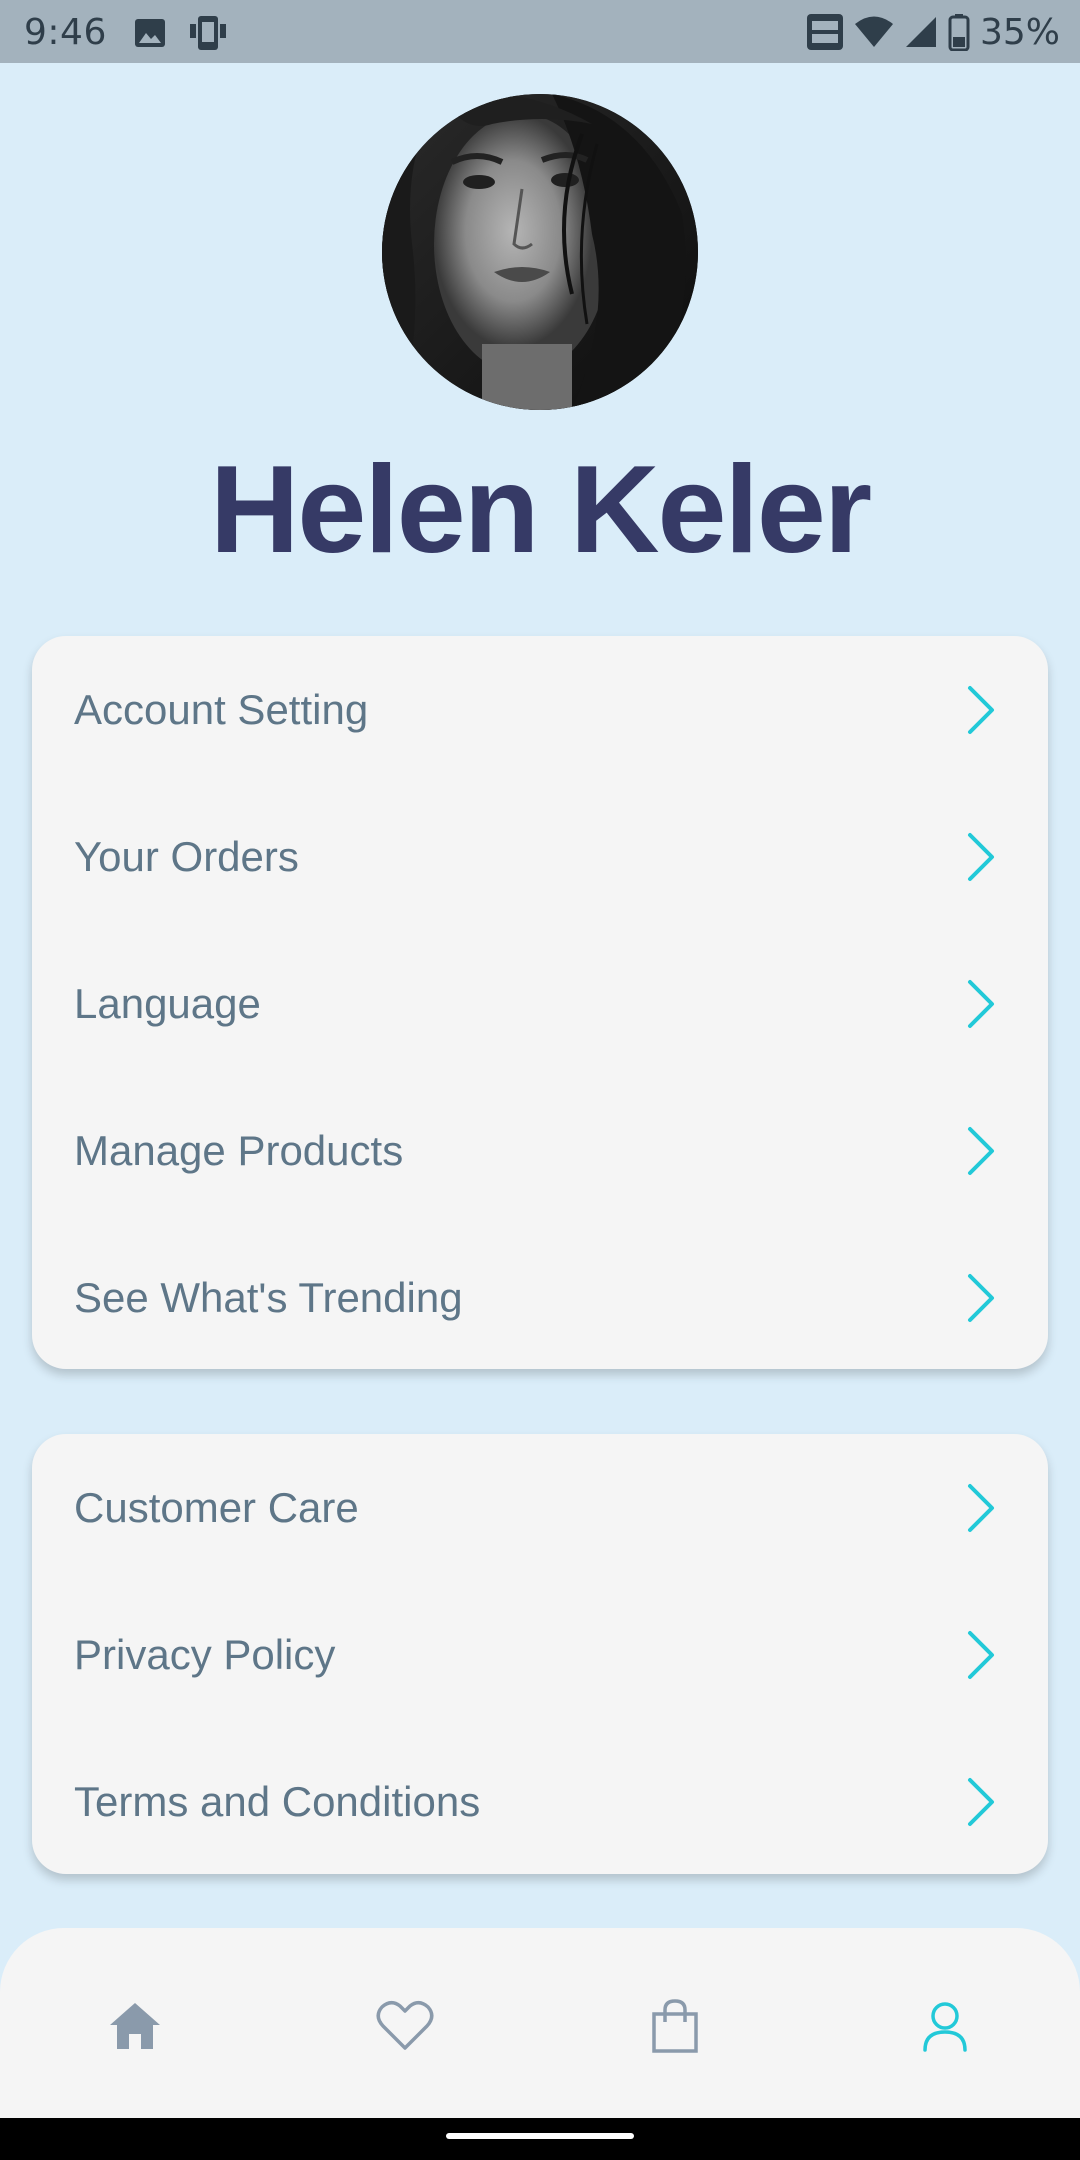  What do you see at coordinates (824, 32) in the screenshot?
I see `volte-icon` at bounding box center [824, 32].